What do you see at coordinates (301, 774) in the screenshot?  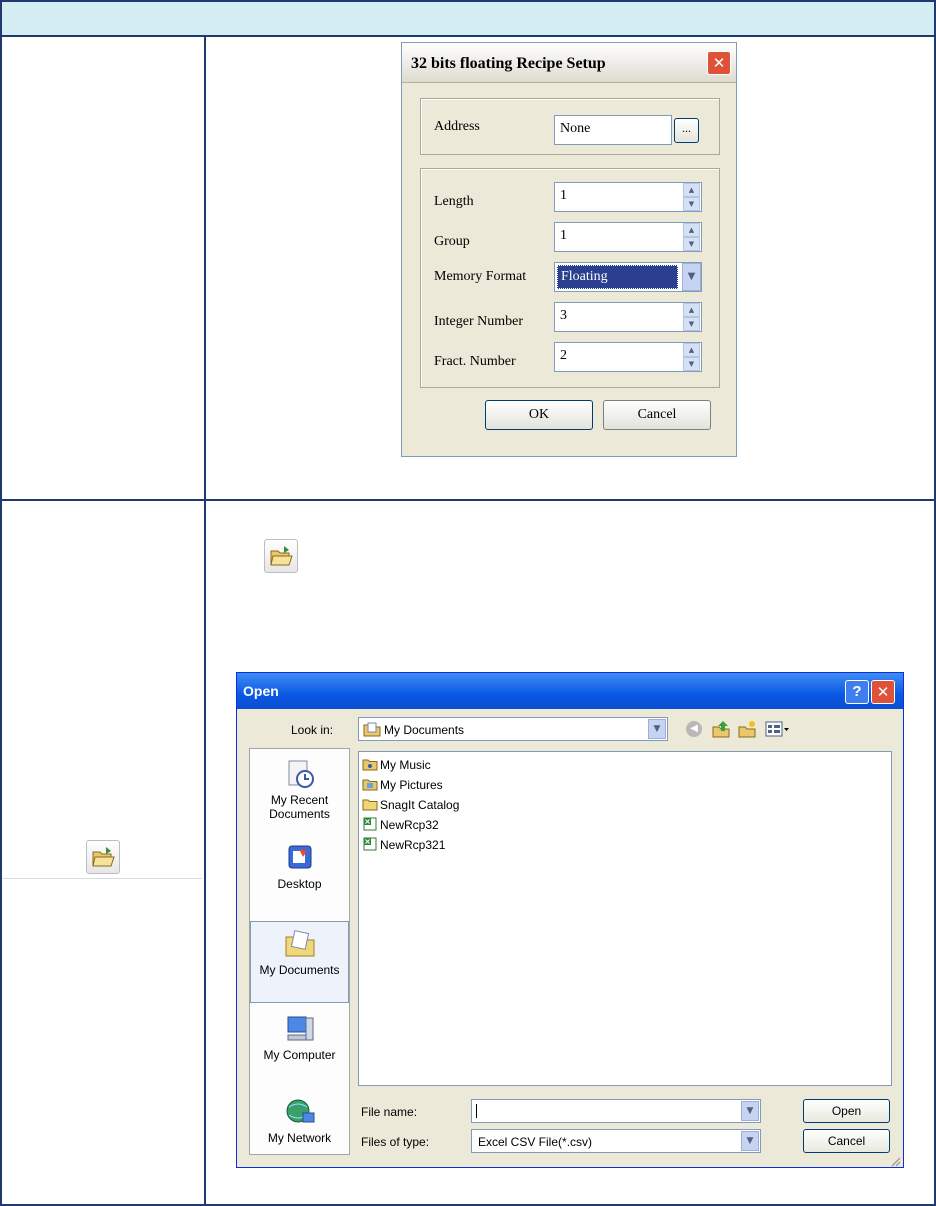 I see `recent-documents-icon` at bounding box center [301, 774].